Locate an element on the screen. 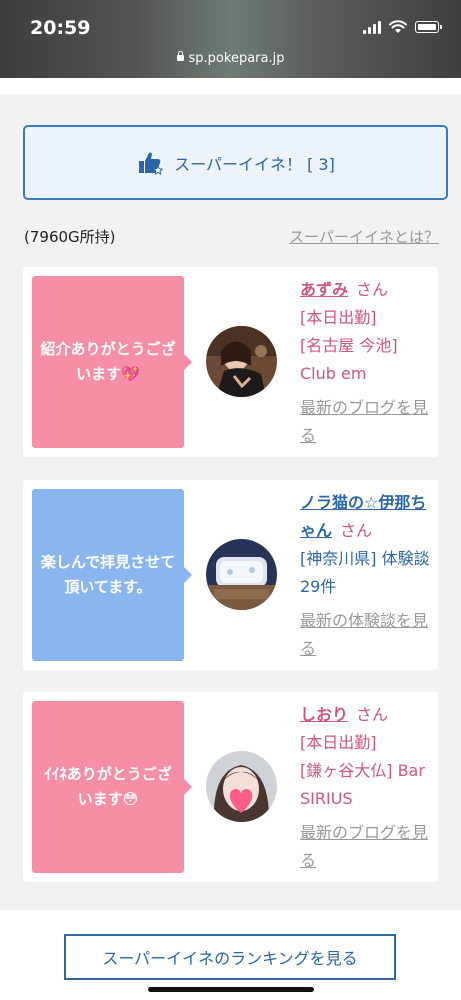 The height and width of the screenshot is (1000, 461). message-text: 紹介ありがとうございます💖 is located at coordinates (108, 361).